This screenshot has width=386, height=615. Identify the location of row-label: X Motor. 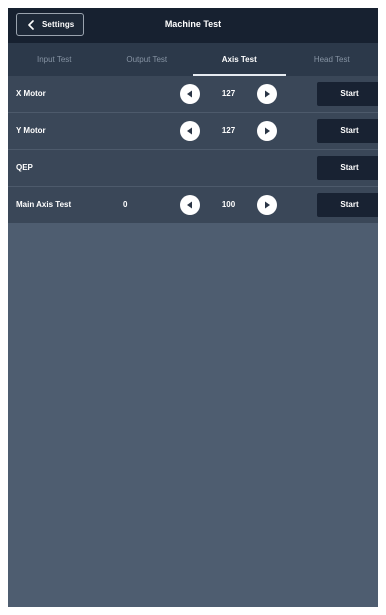
(31, 93).